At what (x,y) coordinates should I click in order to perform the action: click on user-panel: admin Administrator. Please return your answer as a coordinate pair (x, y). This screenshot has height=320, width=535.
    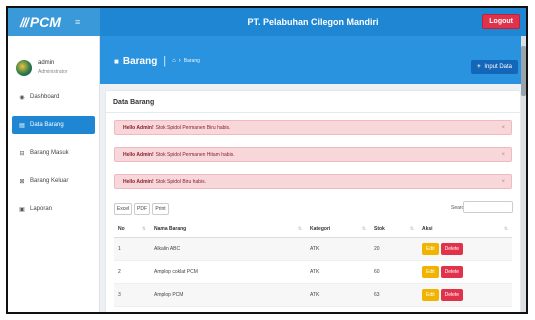
    Looking at the image, I should click on (53, 62).